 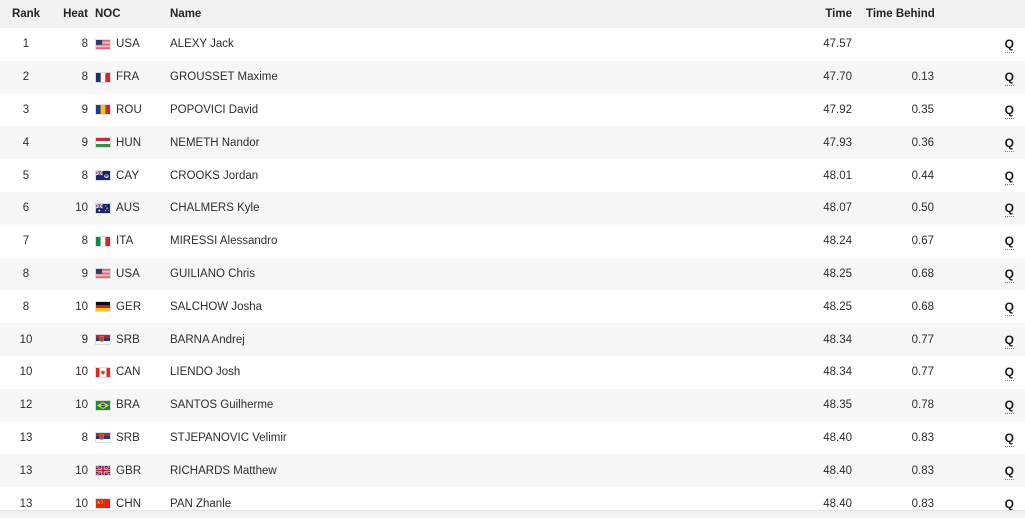 What do you see at coordinates (103, 274) in the screenshot?
I see `flag-usa` at bounding box center [103, 274].